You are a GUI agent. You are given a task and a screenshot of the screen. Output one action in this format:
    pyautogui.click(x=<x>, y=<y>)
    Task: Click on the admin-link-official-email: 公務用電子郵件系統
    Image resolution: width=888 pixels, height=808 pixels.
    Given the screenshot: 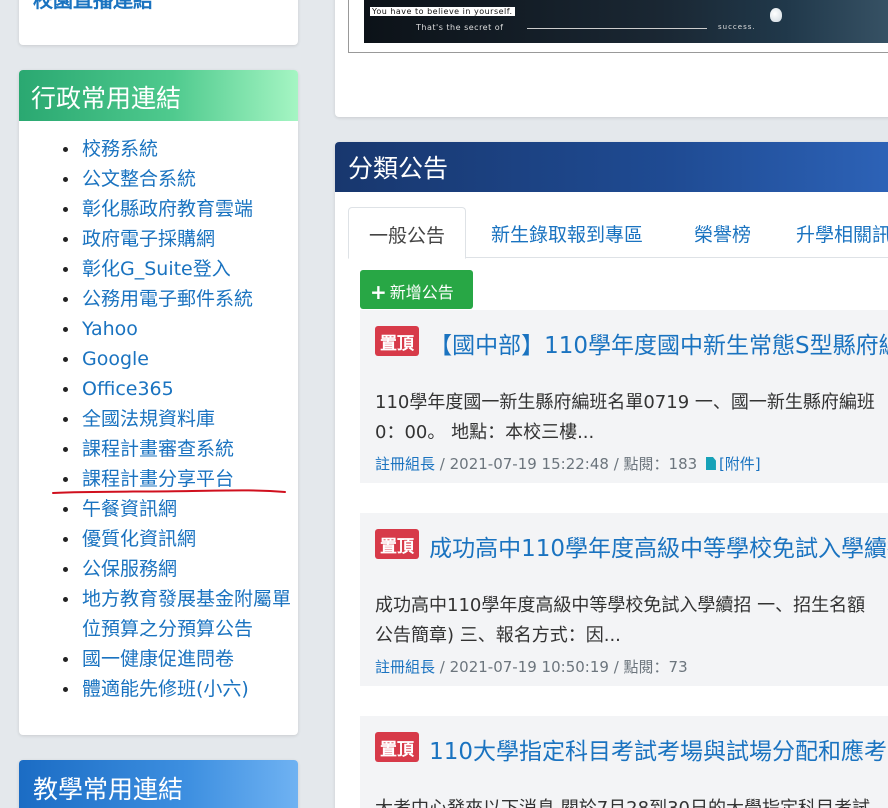 What is the action you would take?
    pyautogui.click(x=167, y=299)
    